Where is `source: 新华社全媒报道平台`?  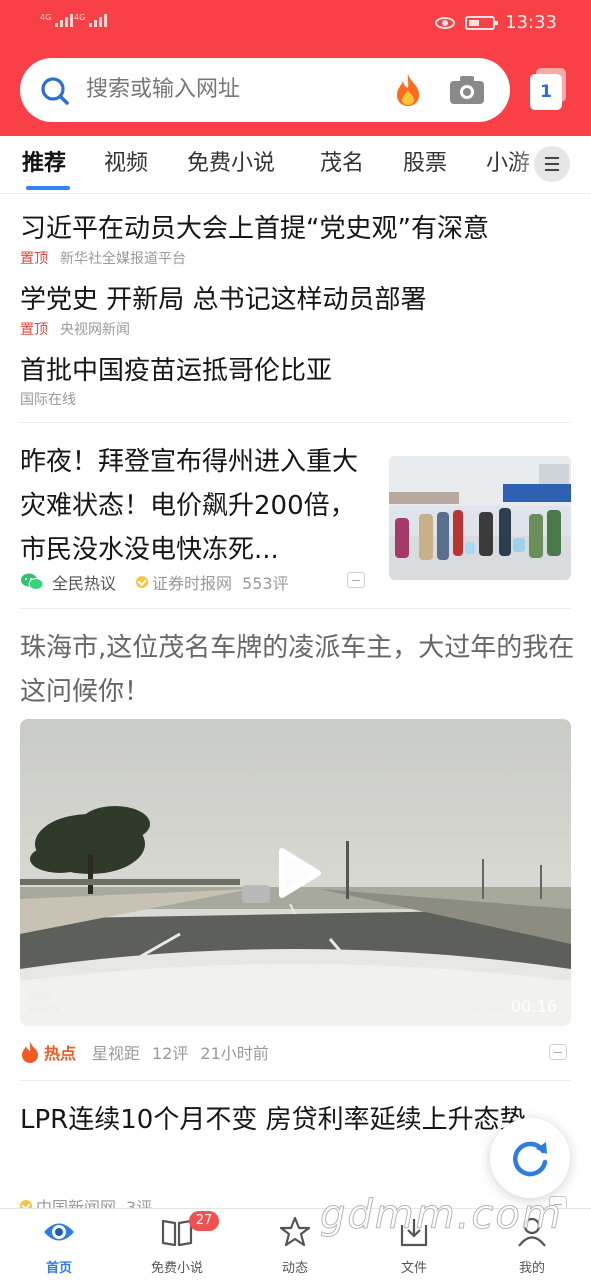 source: 新华社全媒报道平台 is located at coordinates (123, 259).